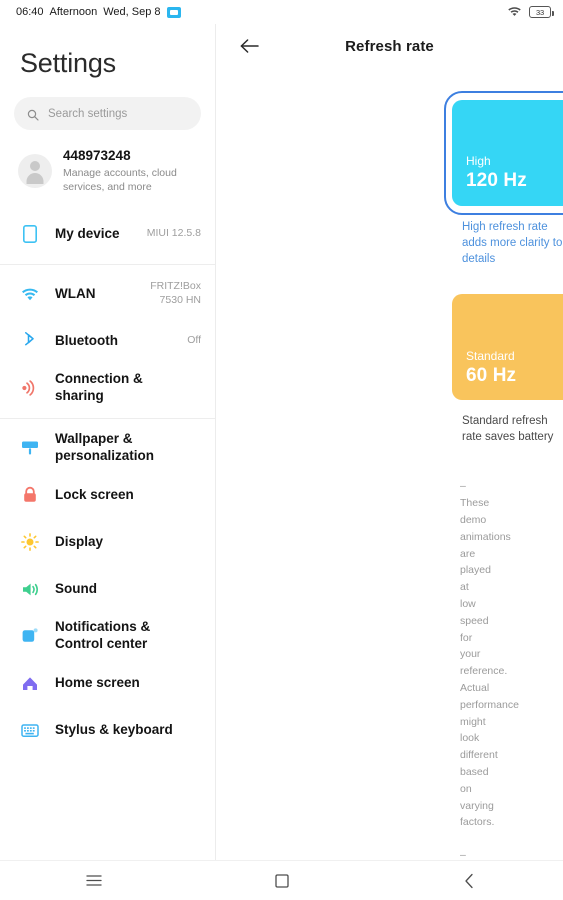 The image size is (563, 900). I want to click on status-bar: 06:40 Afternoon Wed, Sep 8 33, so click(281, 12).